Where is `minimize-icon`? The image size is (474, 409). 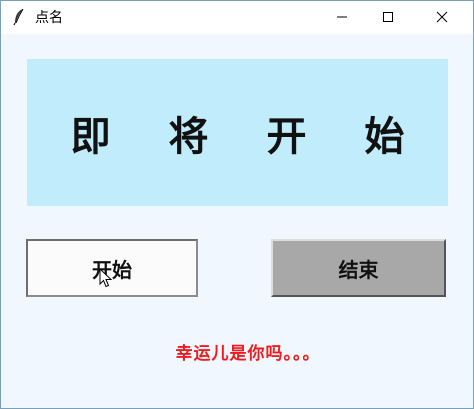 minimize-icon is located at coordinates (342, 17).